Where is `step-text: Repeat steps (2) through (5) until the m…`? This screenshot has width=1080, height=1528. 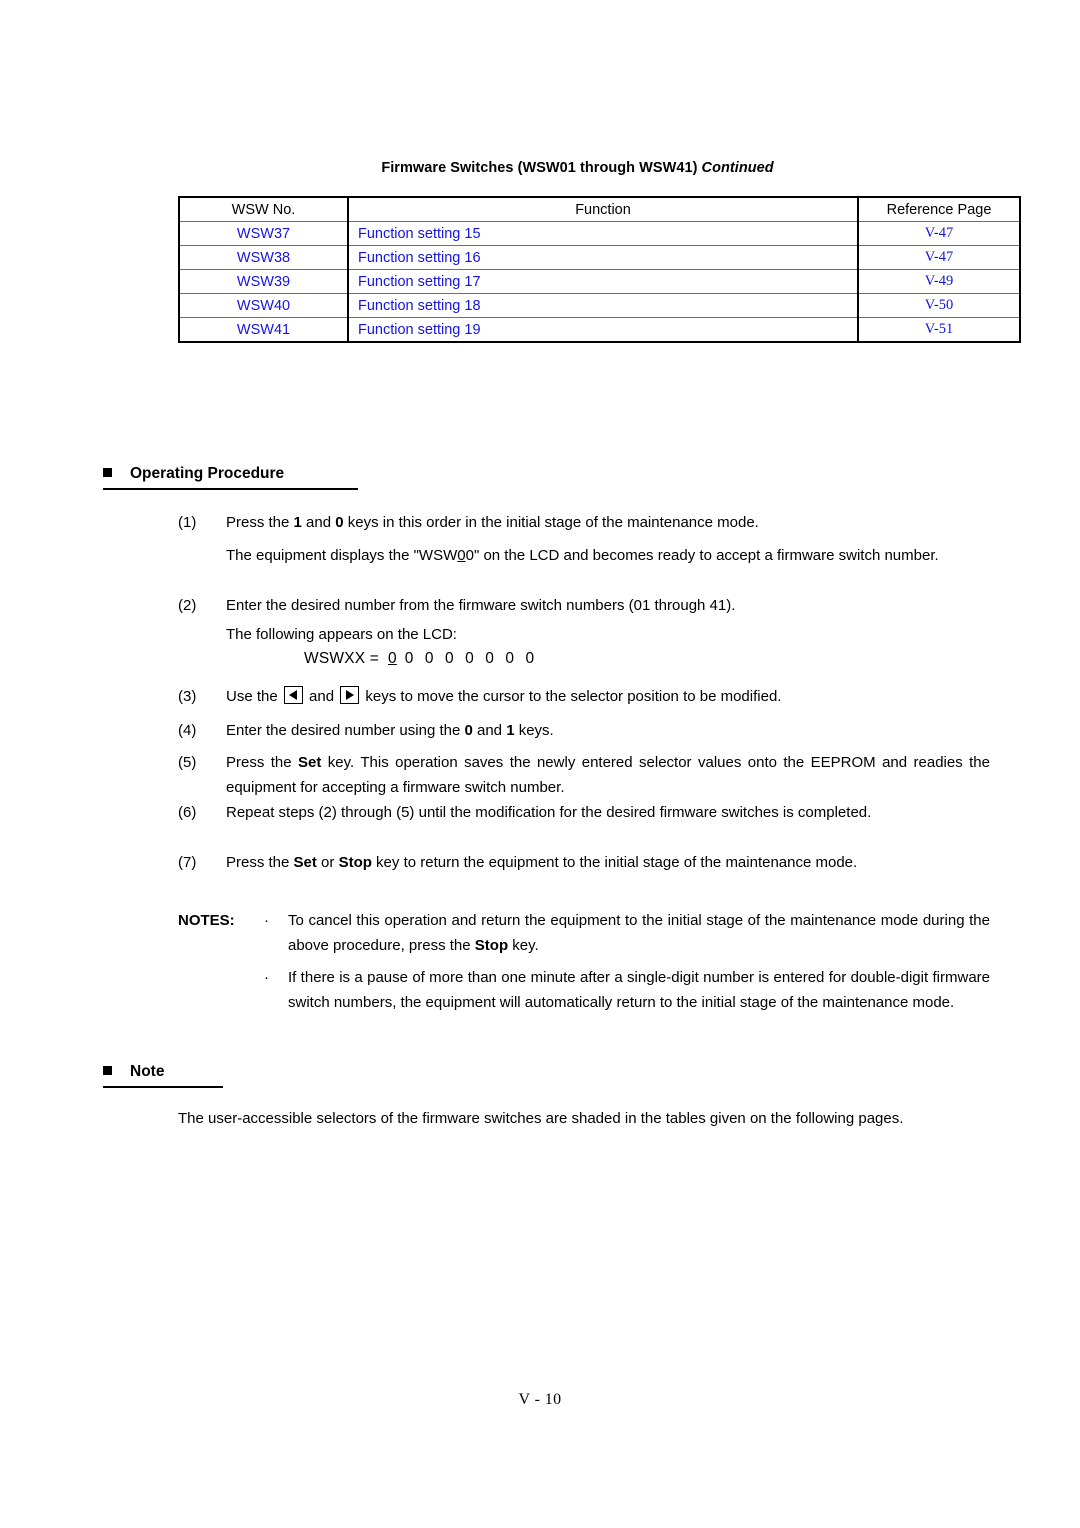 step-text: Repeat steps (2) through (5) until the m… is located at coordinates (549, 812).